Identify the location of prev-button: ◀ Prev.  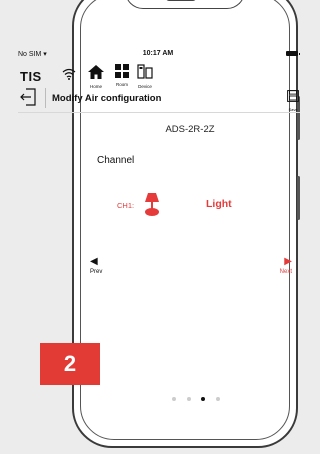
(102, 265).